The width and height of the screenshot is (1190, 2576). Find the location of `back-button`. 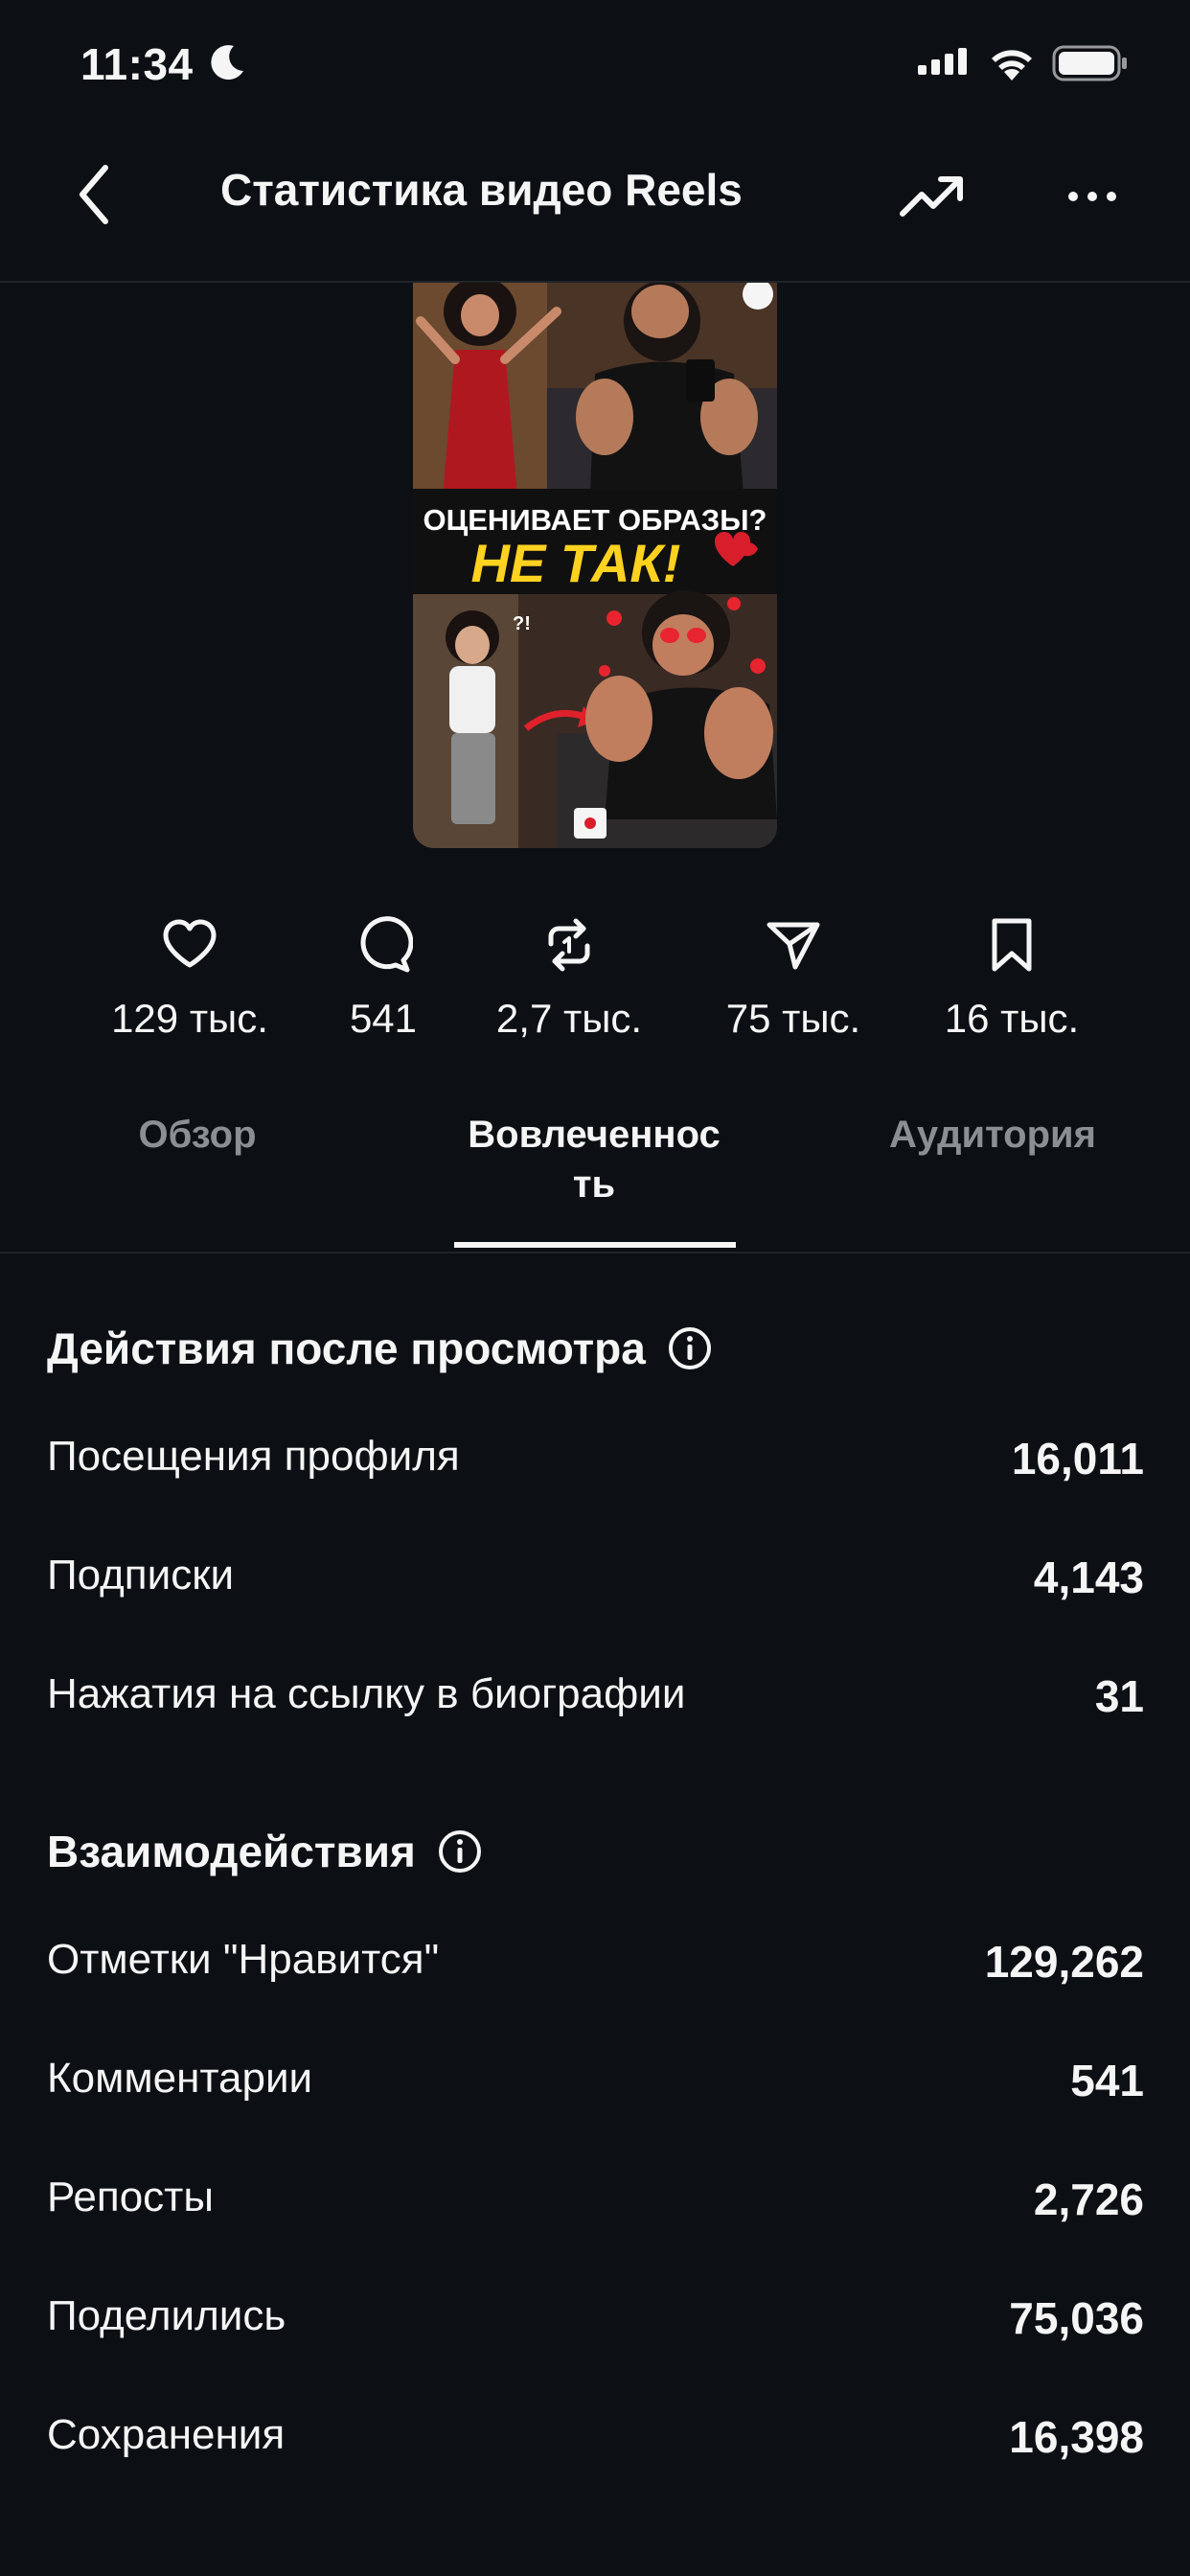

back-button is located at coordinates (96, 194).